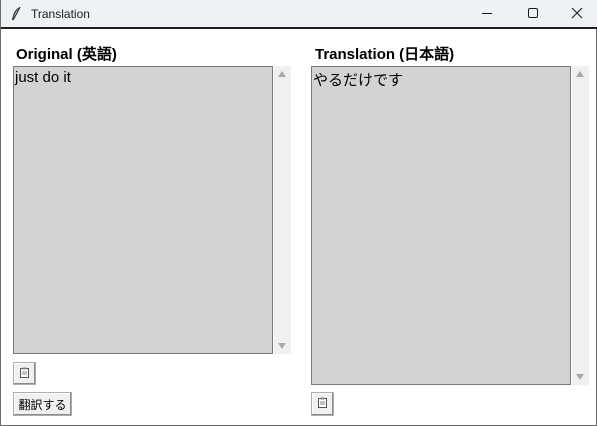 This screenshot has height=426, width=597. Describe the element at coordinates (580, 225) in the screenshot. I see `translation-scrollbar` at that location.